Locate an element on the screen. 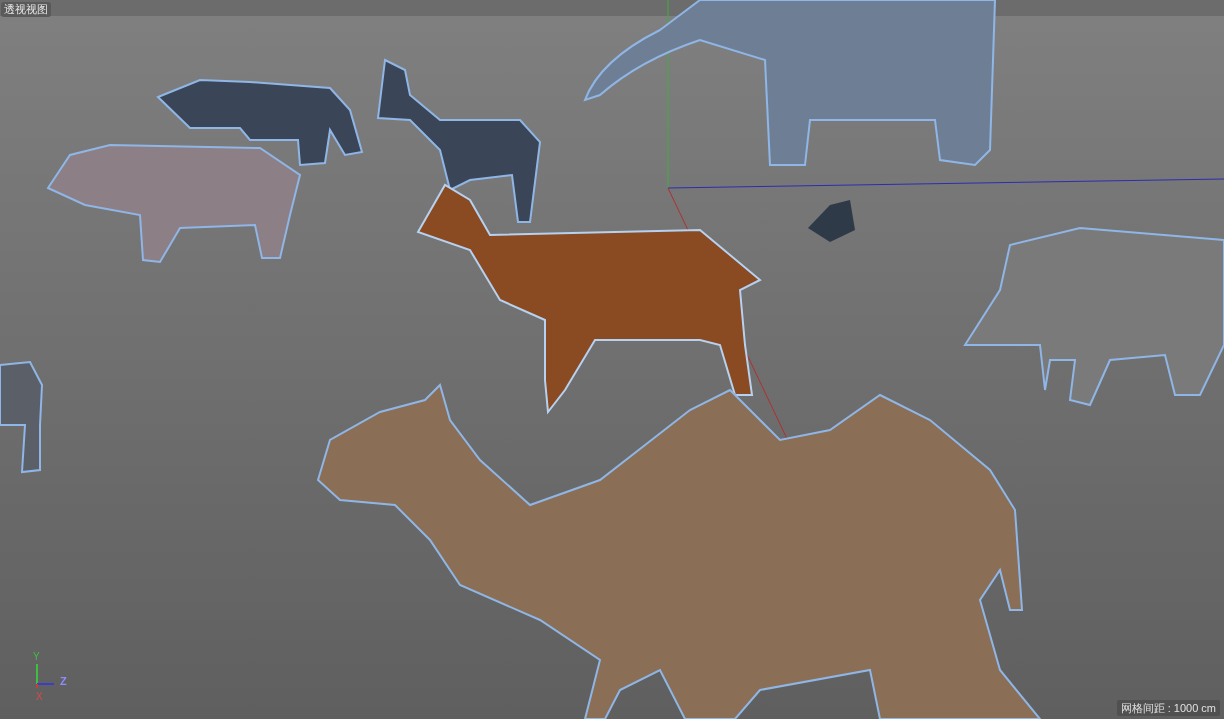 The height and width of the screenshot is (719, 1224). z-axis-label: Z is located at coordinates (63, 681).